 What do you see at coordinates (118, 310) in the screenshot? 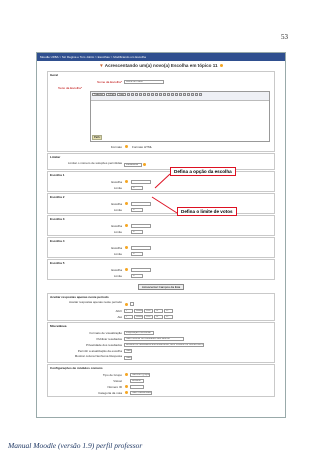
I see `abrir-label: Abrir` at bounding box center [118, 310].